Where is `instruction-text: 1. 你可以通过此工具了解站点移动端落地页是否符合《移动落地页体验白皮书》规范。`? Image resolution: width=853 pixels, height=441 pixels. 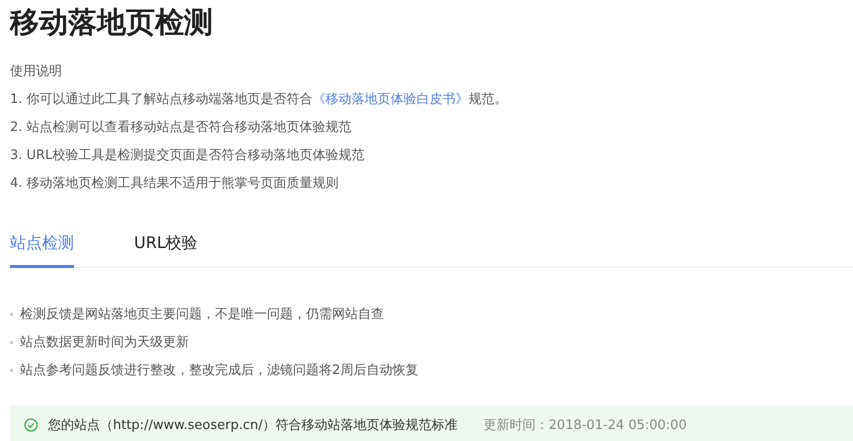 instruction-text: 1. 你可以通过此工具了解站点移动端落地页是否符合《移动落地页体验白皮书》规范。 is located at coordinates (259, 100).